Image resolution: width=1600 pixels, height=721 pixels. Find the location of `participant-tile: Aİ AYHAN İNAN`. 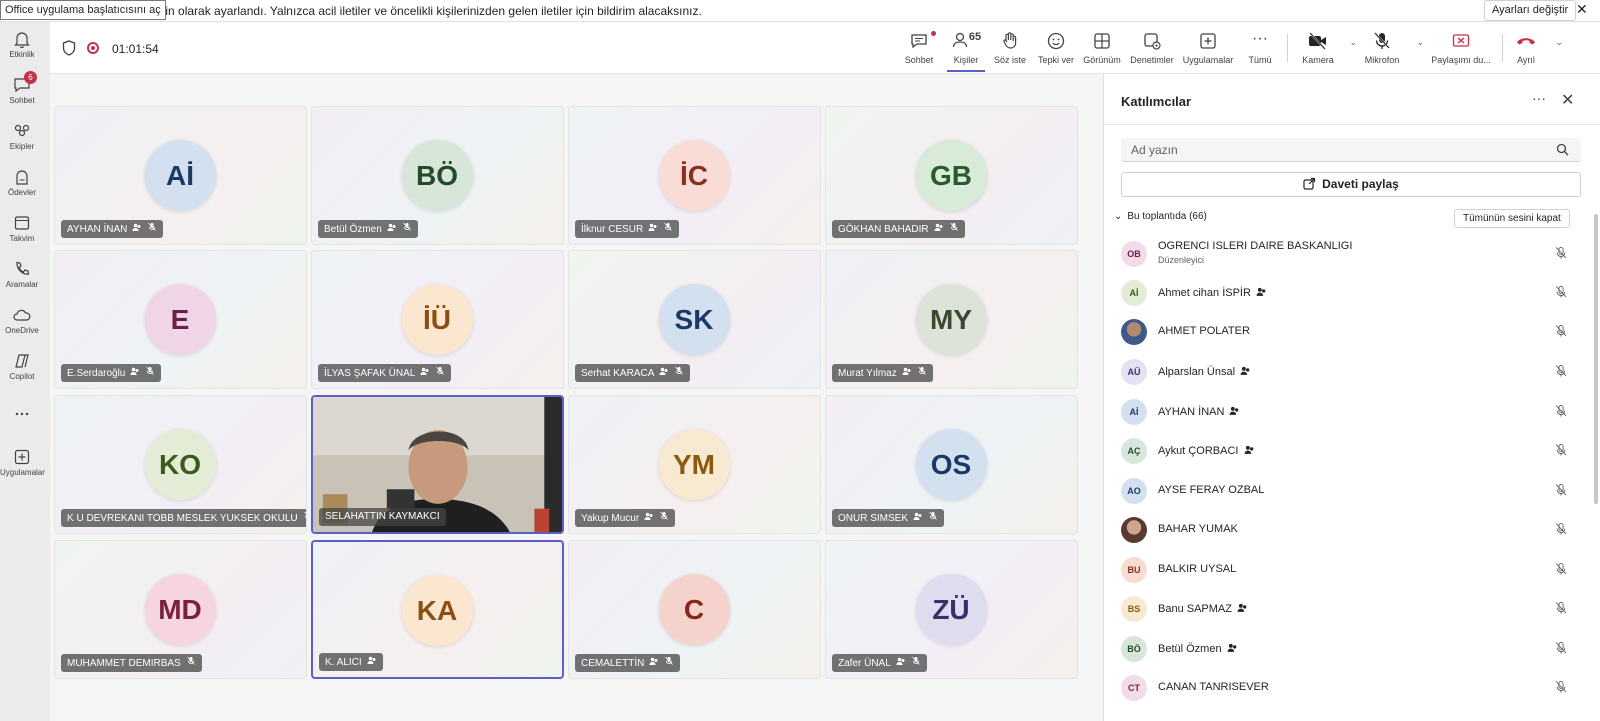

participant-tile: Aİ AYHAN İNAN is located at coordinates (180, 175).